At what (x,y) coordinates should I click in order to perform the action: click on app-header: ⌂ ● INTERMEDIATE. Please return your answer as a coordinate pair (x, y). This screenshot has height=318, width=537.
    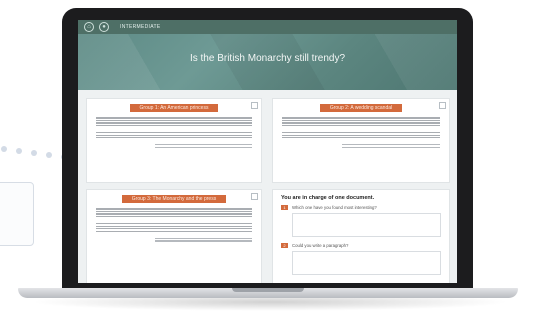
    Looking at the image, I should click on (267, 27).